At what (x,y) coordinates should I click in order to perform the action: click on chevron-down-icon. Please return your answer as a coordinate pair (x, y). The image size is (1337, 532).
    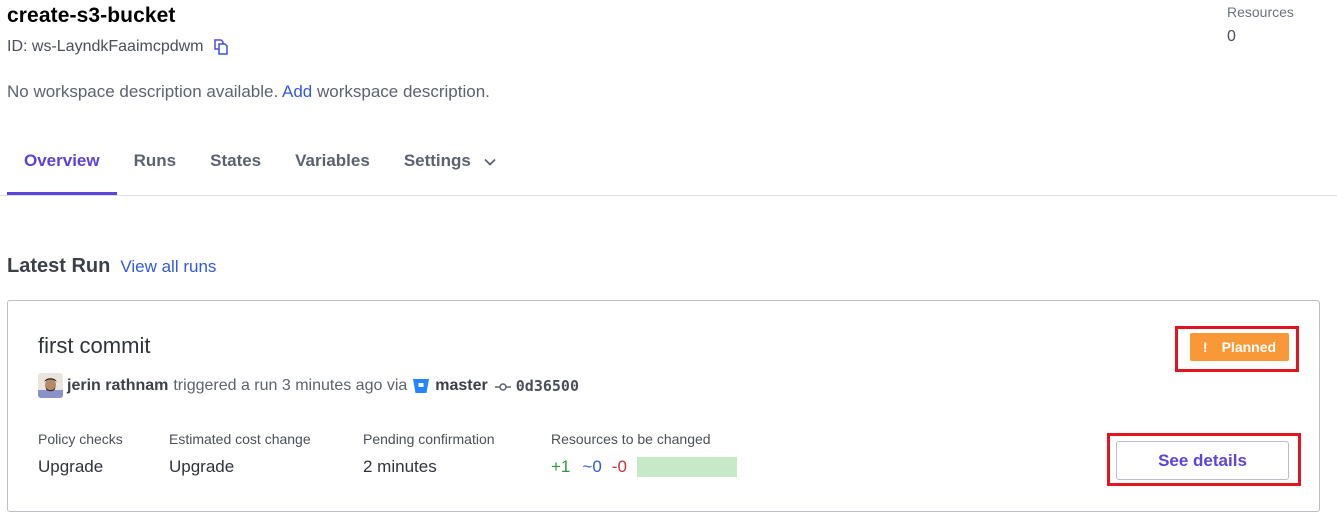
    Looking at the image, I should click on (490, 162).